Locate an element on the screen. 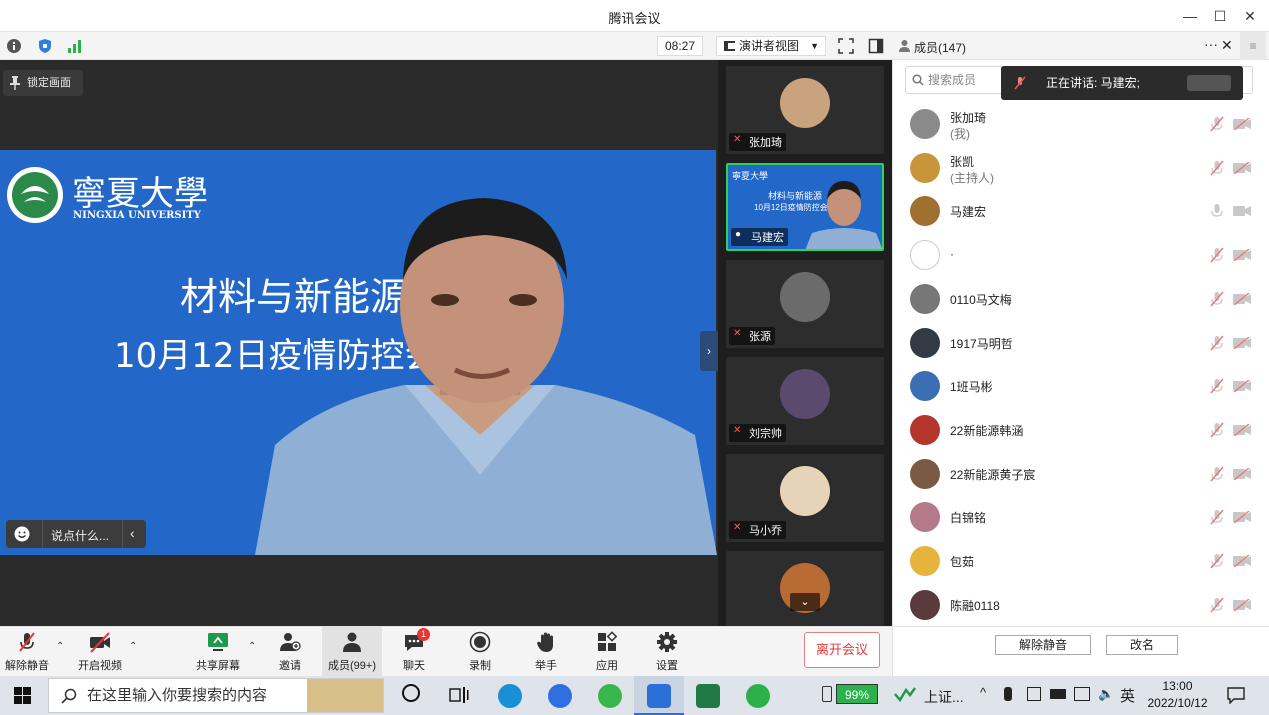 The height and width of the screenshot is (715, 1269). taskbar-clock: 13:00 2022/10/12 is located at coordinates (1177, 695).